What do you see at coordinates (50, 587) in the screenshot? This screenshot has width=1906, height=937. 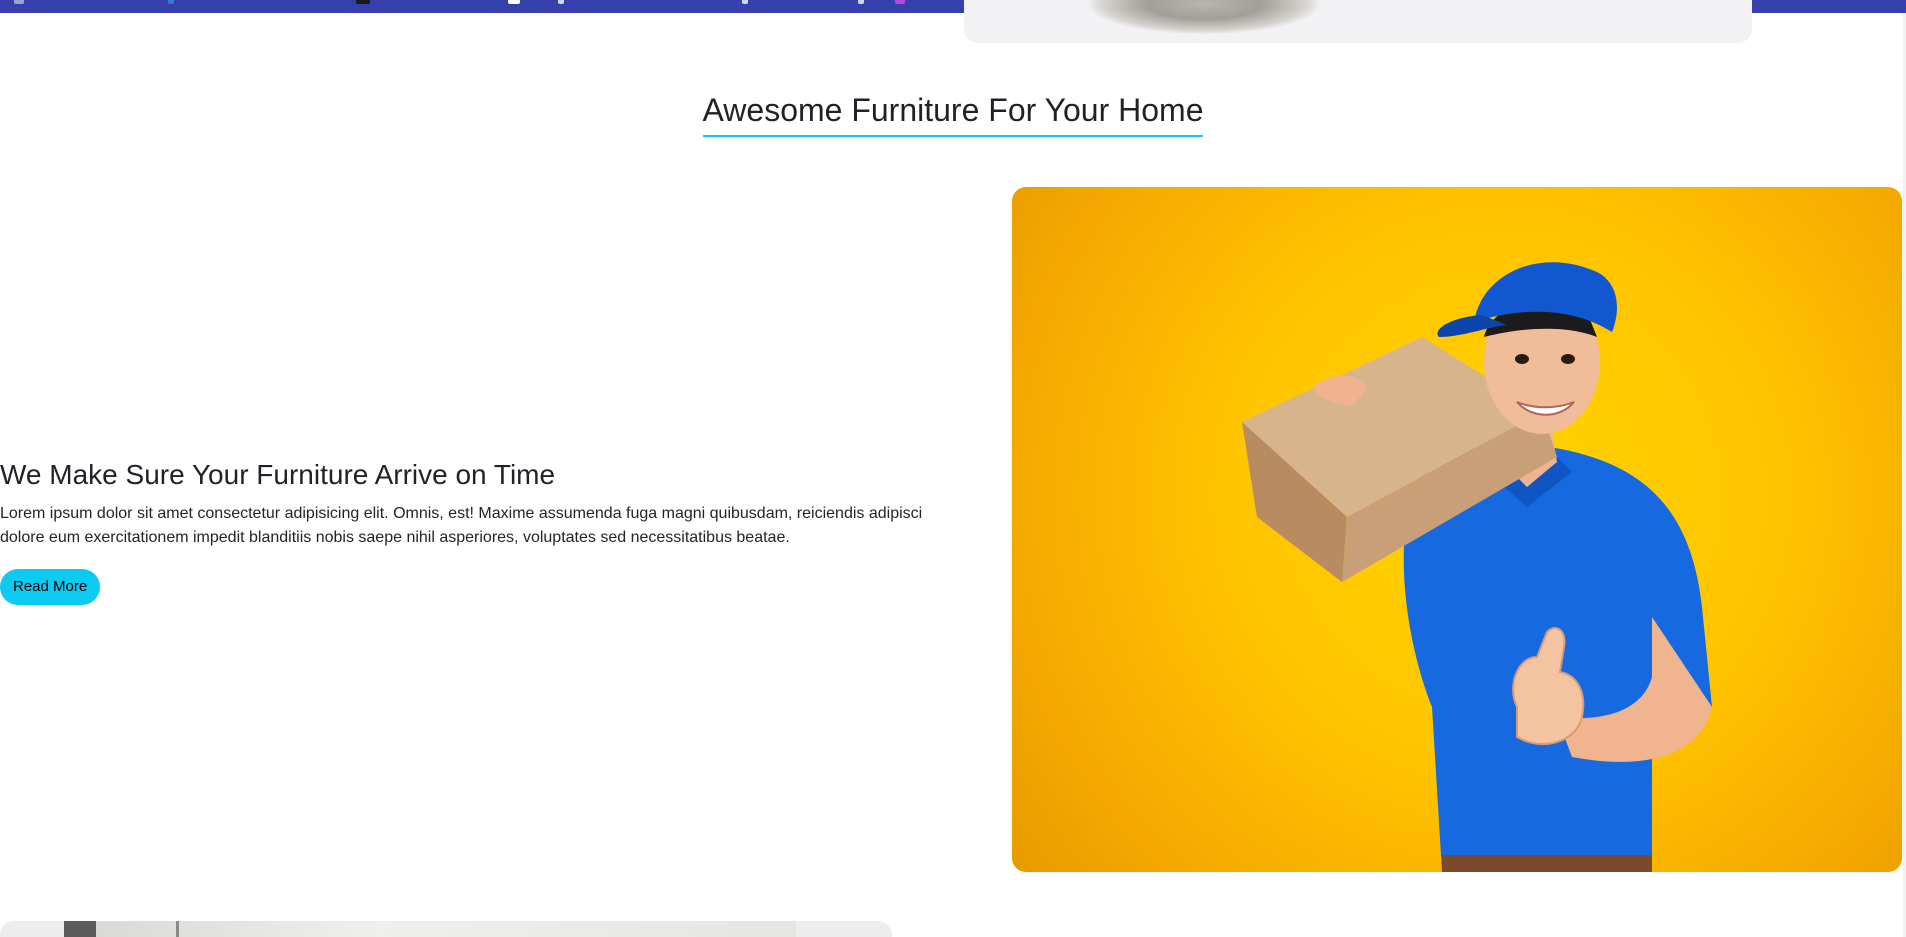 I see `read-more-button: Read More` at bounding box center [50, 587].